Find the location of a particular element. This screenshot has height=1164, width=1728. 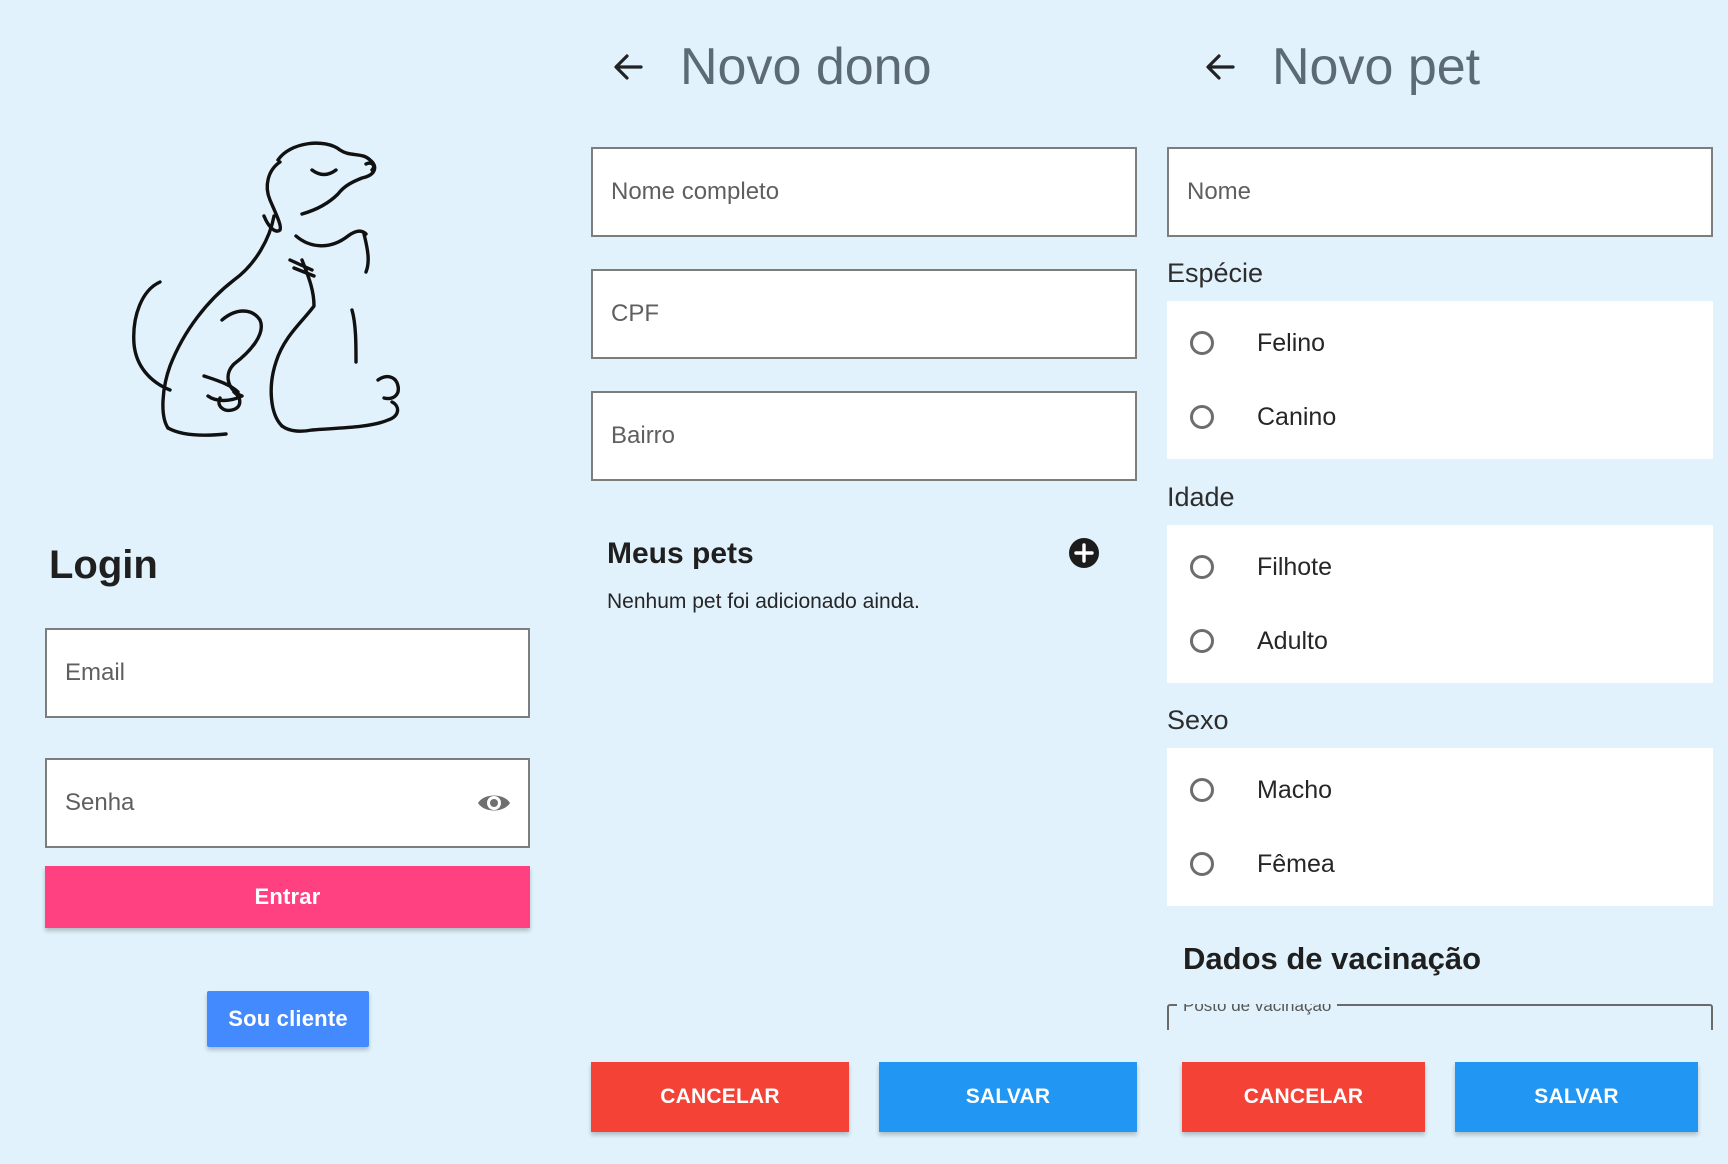

radio-label: Felino is located at coordinates (1291, 342).